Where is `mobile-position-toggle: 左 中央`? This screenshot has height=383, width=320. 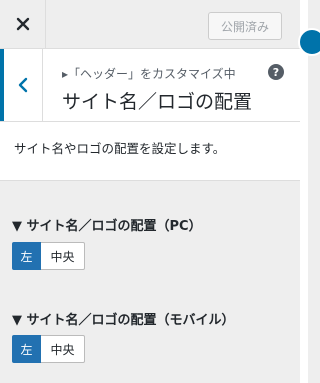
mobile-position-toggle: 左 中央 is located at coordinates (48, 349).